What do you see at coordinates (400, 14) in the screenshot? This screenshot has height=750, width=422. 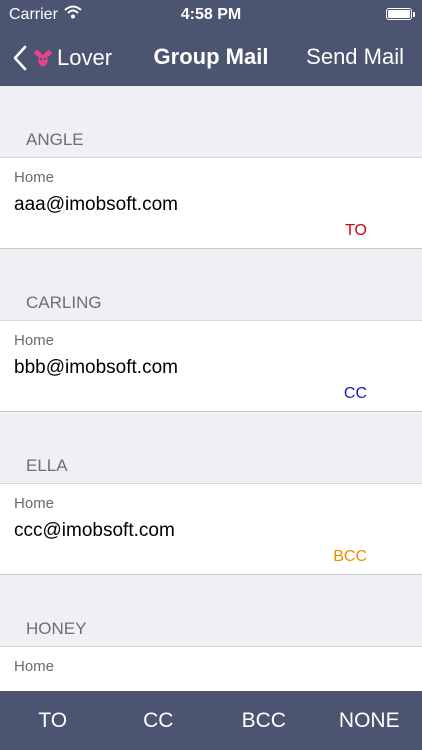 I see `battery-icon` at bounding box center [400, 14].